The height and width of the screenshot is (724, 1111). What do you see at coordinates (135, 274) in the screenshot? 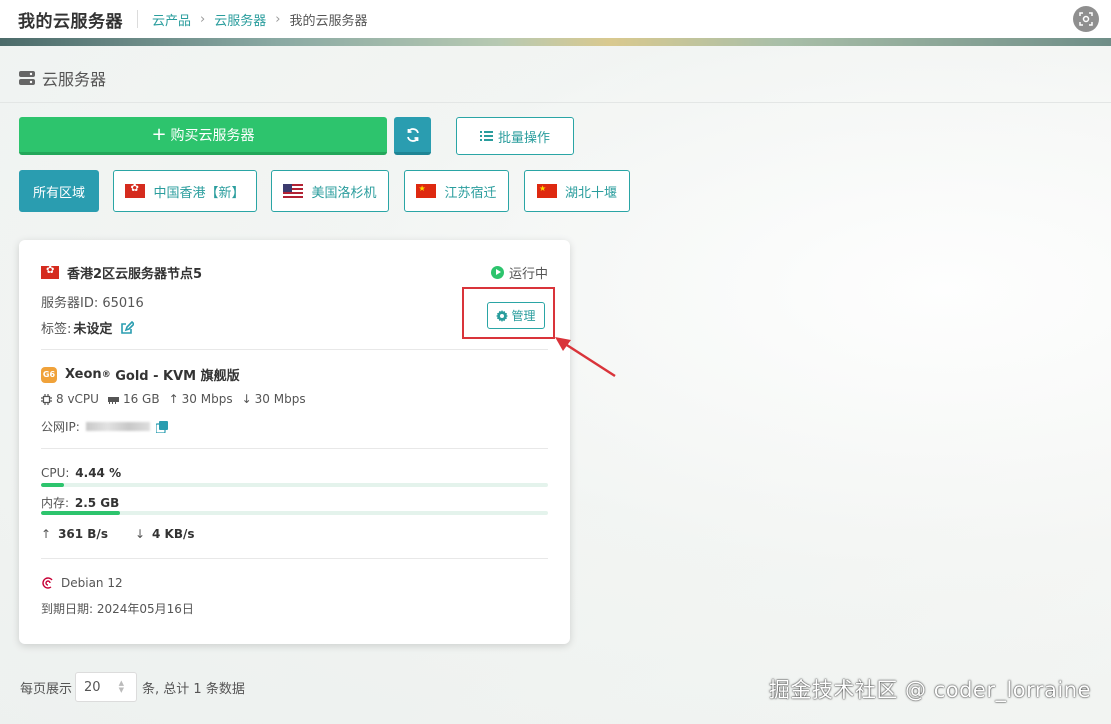
I see `server-name: 香港2区云服务器节点5` at bounding box center [135, 274].